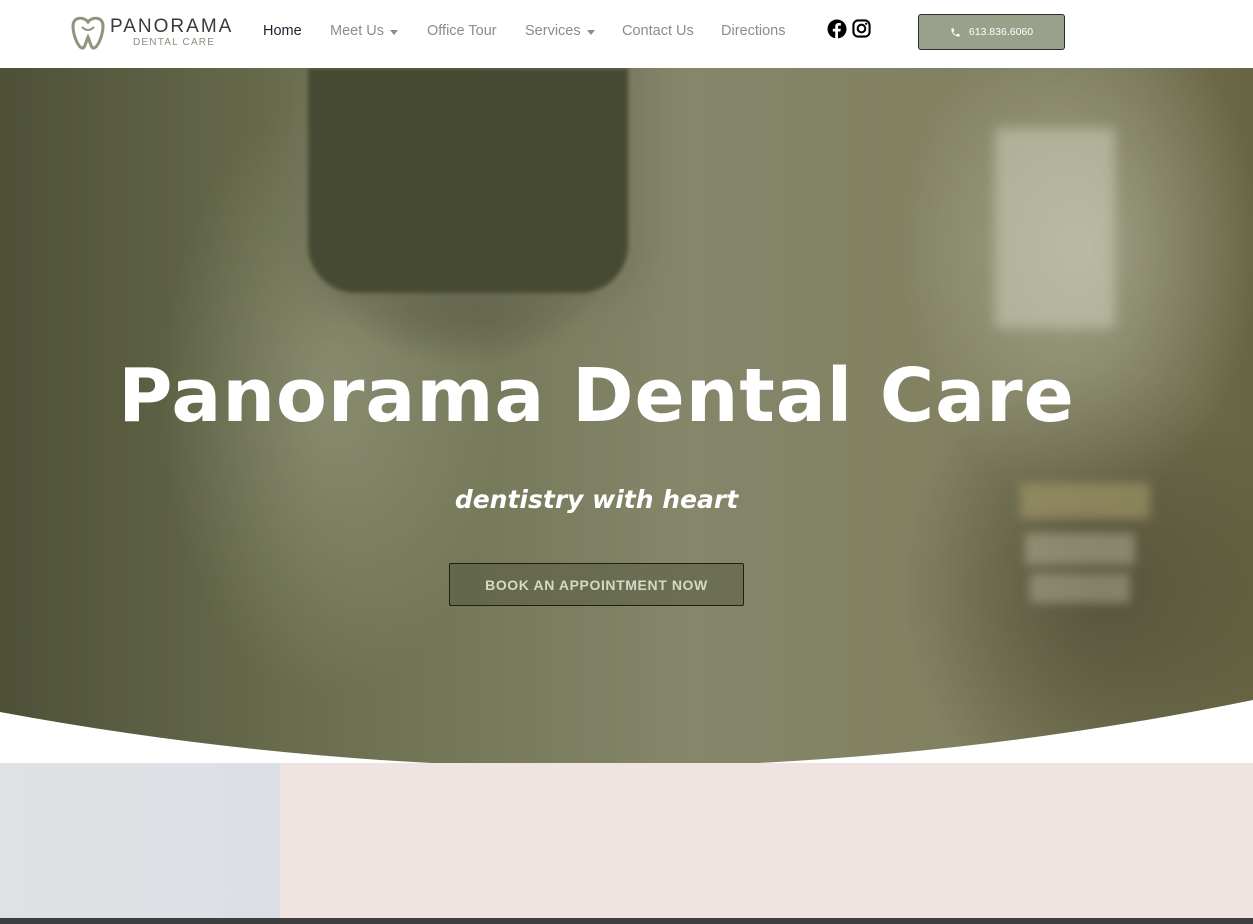 The width and height of the screenshot is (1253, 924). I want to click on nav-directions: Directions, so click(753, 31).